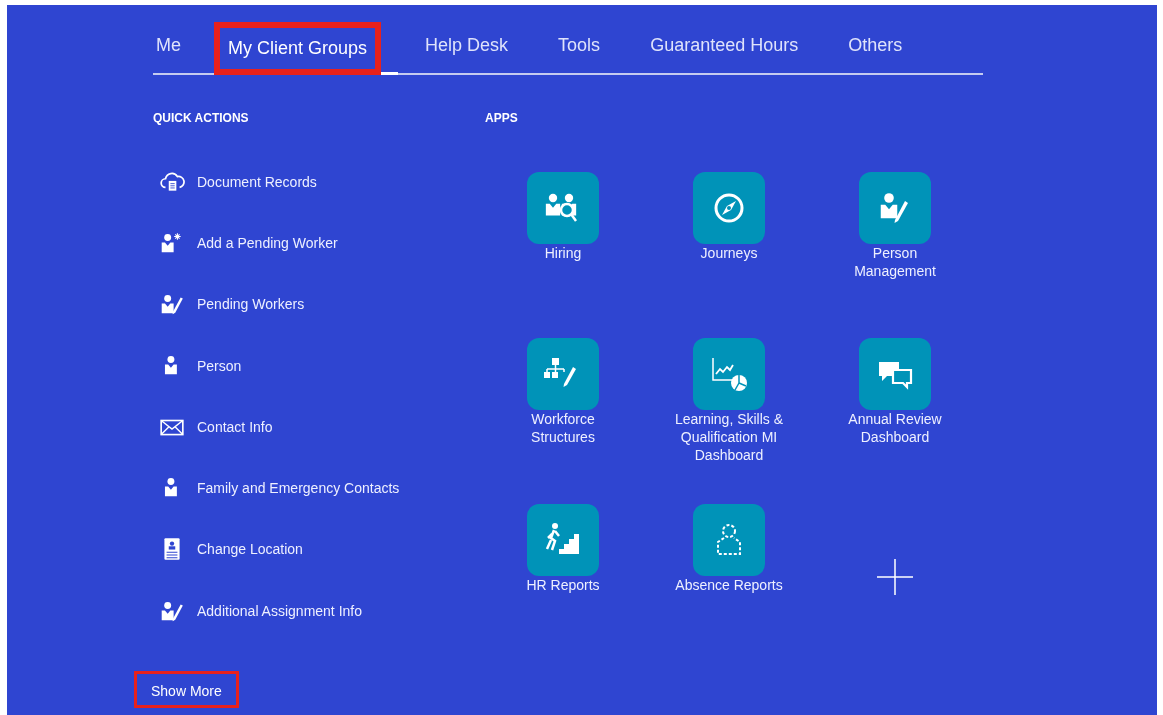 The width and height of the screenshot is (1163, 715). I want to click on app-tile: Annual Review Dashboard, so click(895, 421).